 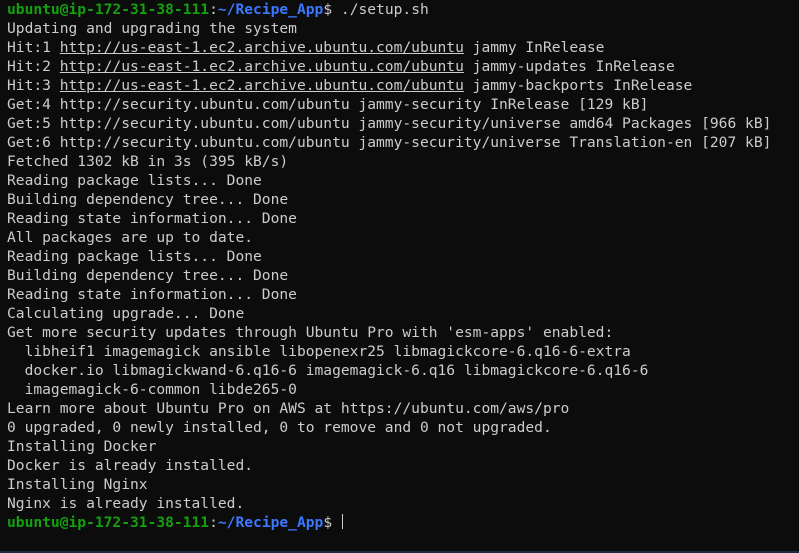 I want to click on output-line: Docker is already installed., so click(x=130, y=465).